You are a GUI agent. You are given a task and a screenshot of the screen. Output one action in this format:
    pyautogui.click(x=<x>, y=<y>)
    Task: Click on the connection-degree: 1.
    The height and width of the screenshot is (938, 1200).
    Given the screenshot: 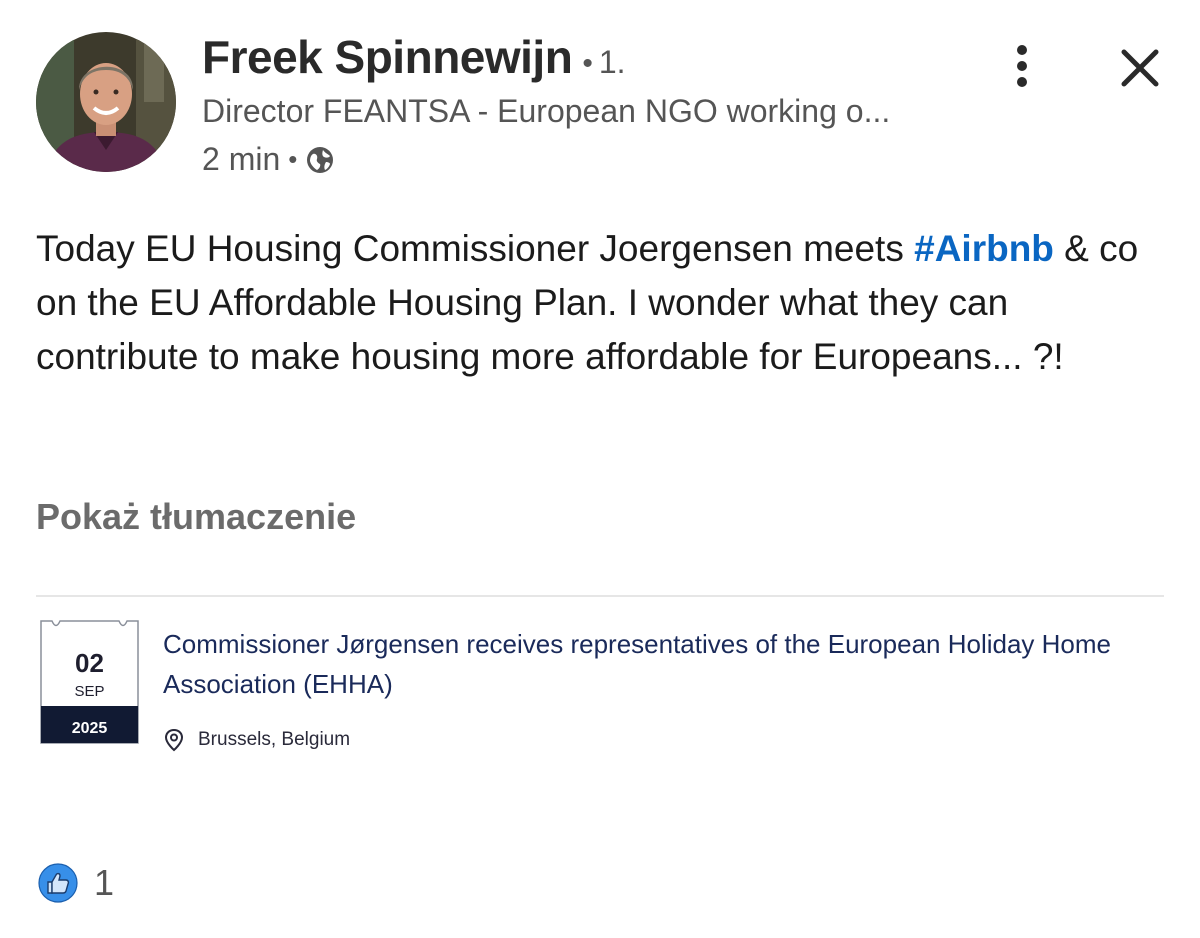 What is the action you would take?
    pyautogui.click(x=612, y=62)
    